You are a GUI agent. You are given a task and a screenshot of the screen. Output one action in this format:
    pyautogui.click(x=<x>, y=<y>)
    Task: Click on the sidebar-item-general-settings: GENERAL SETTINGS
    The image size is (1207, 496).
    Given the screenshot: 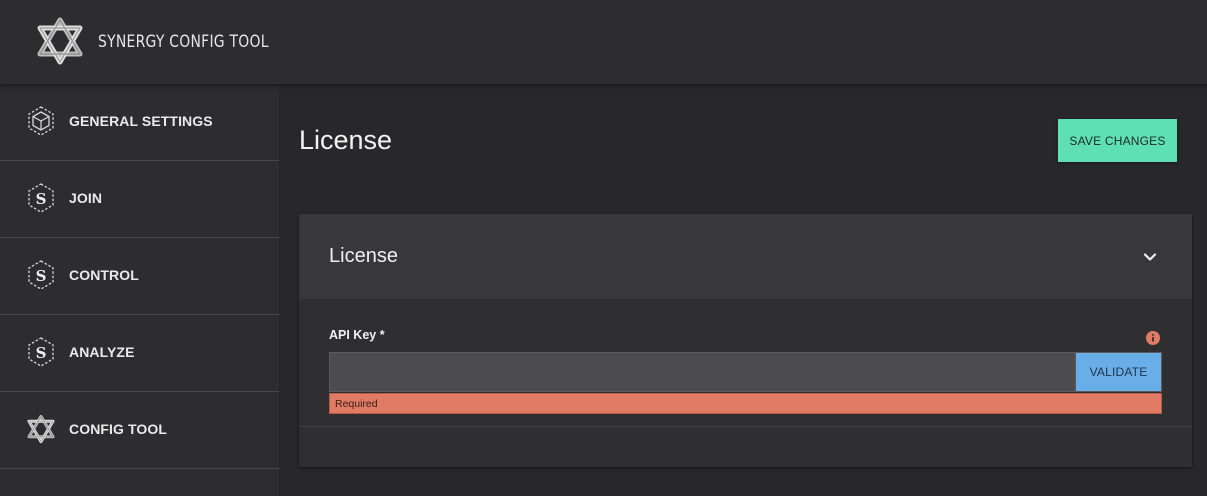 What is the action you would take?
    pyautogui.click(x=139, y=122)
    